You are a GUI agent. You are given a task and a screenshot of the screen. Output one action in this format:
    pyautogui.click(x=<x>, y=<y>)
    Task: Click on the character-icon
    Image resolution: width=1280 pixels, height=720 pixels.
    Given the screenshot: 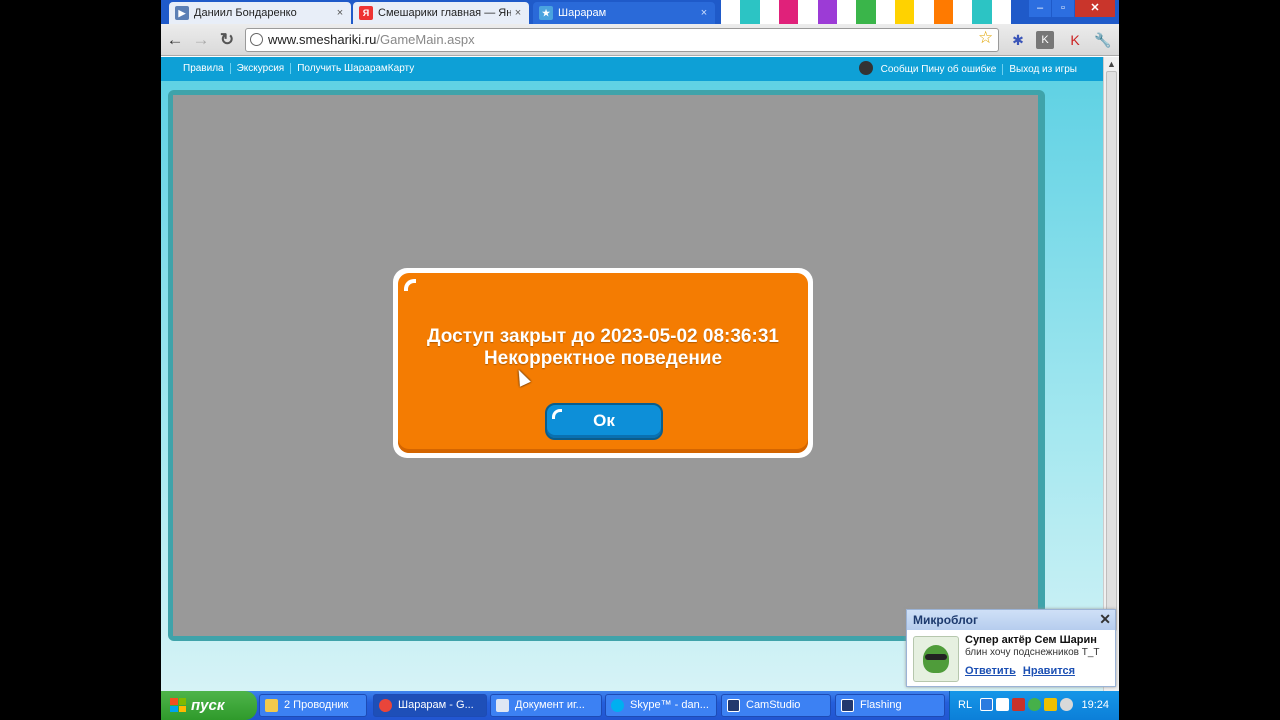 What is the action you would take?
    pyautogui.click(x=936, y=659)
    